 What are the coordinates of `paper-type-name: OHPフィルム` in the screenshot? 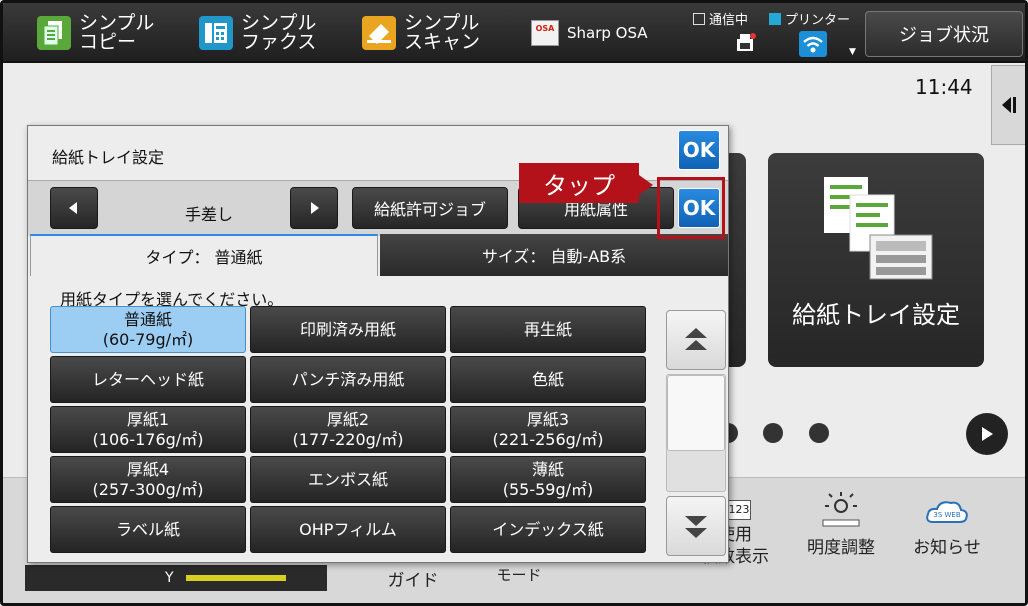 It's located at (348, 529).